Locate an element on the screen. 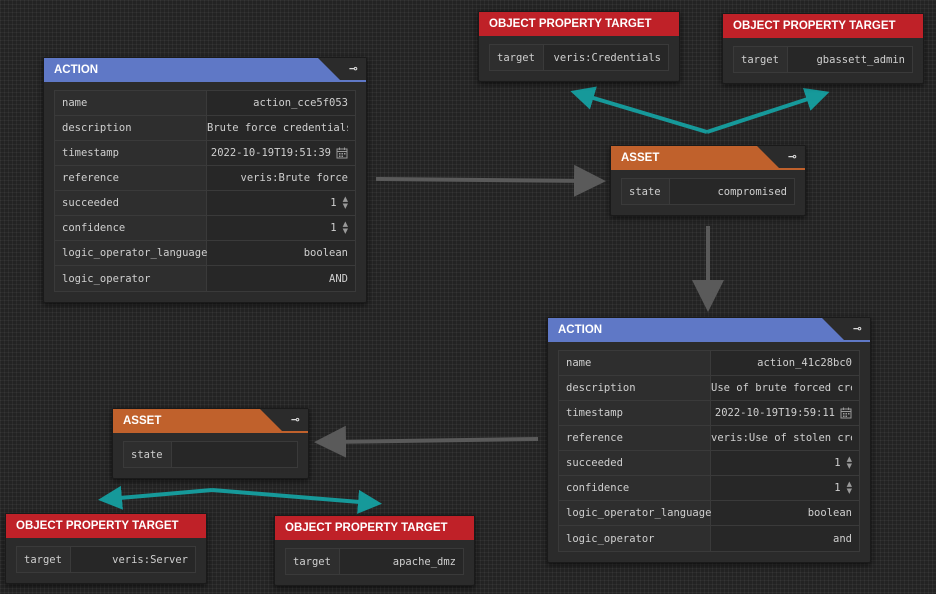 This screenshot has width=936, height=594. property-row-target: target veris:Server is located at coordinates (106, 559).